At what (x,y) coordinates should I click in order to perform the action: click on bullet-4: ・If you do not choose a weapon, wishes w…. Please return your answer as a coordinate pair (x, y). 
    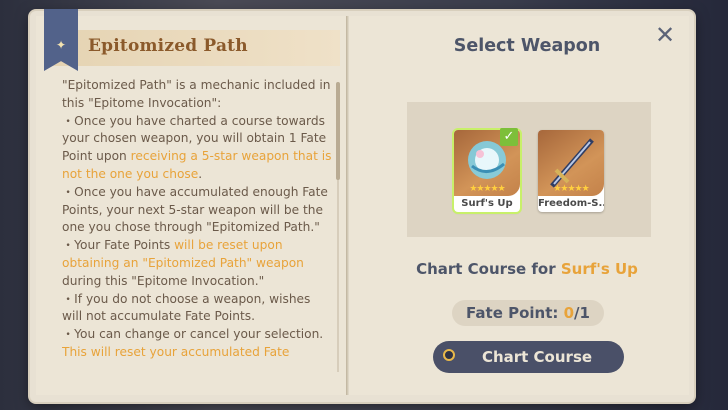
    Looking at the image, I should click on (186, 307).